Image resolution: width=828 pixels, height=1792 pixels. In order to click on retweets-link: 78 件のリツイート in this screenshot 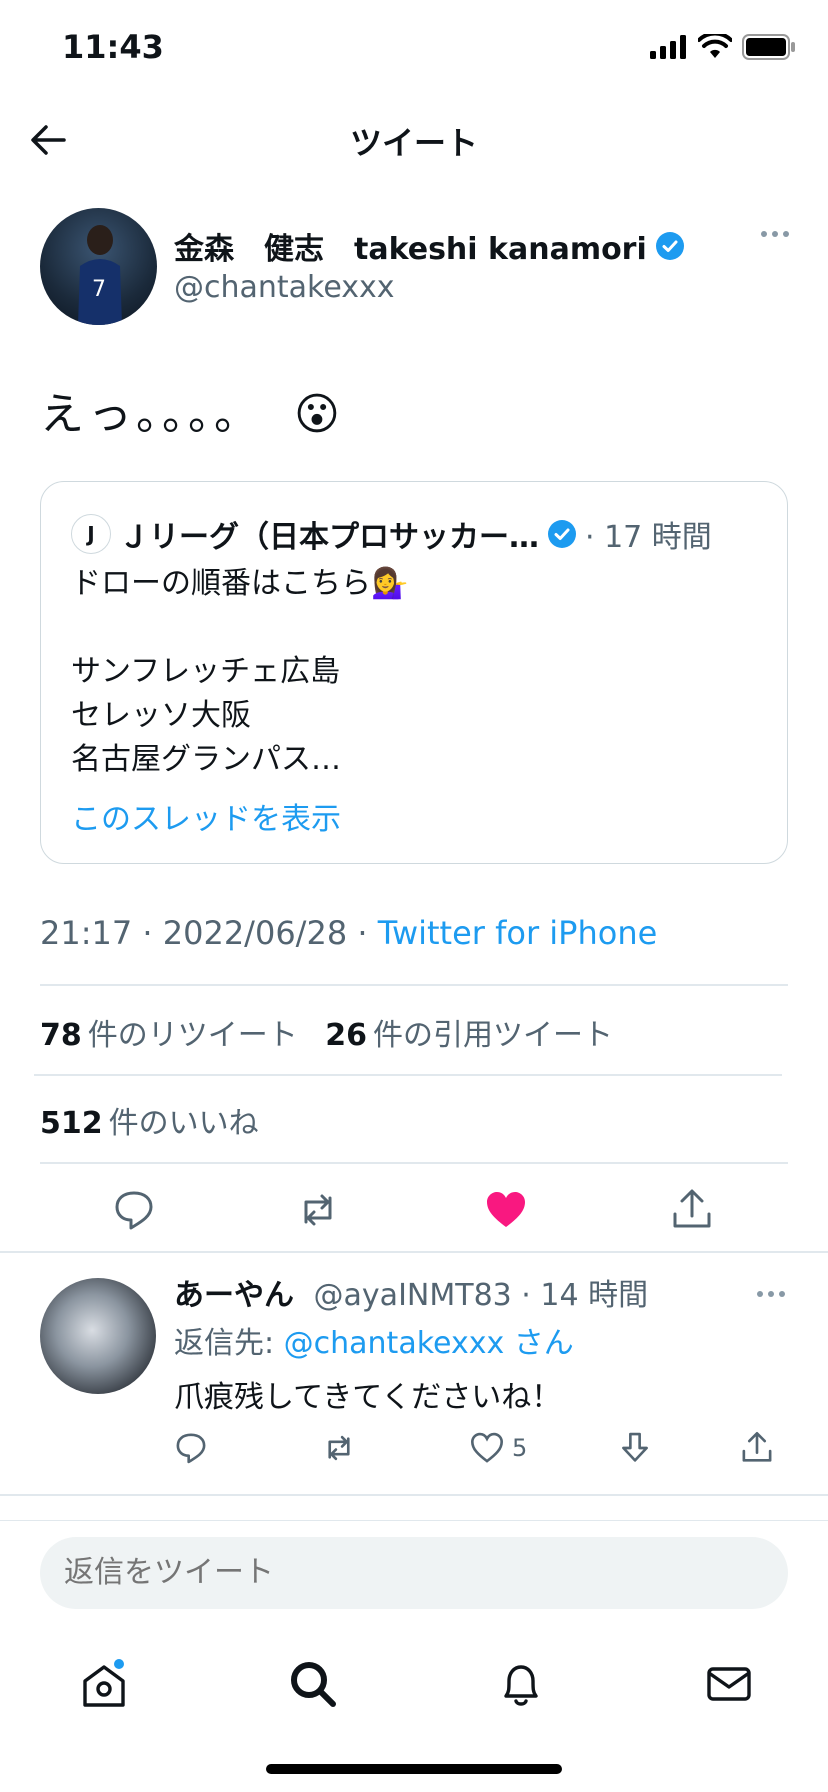, I will do `click(169, 1035)`.